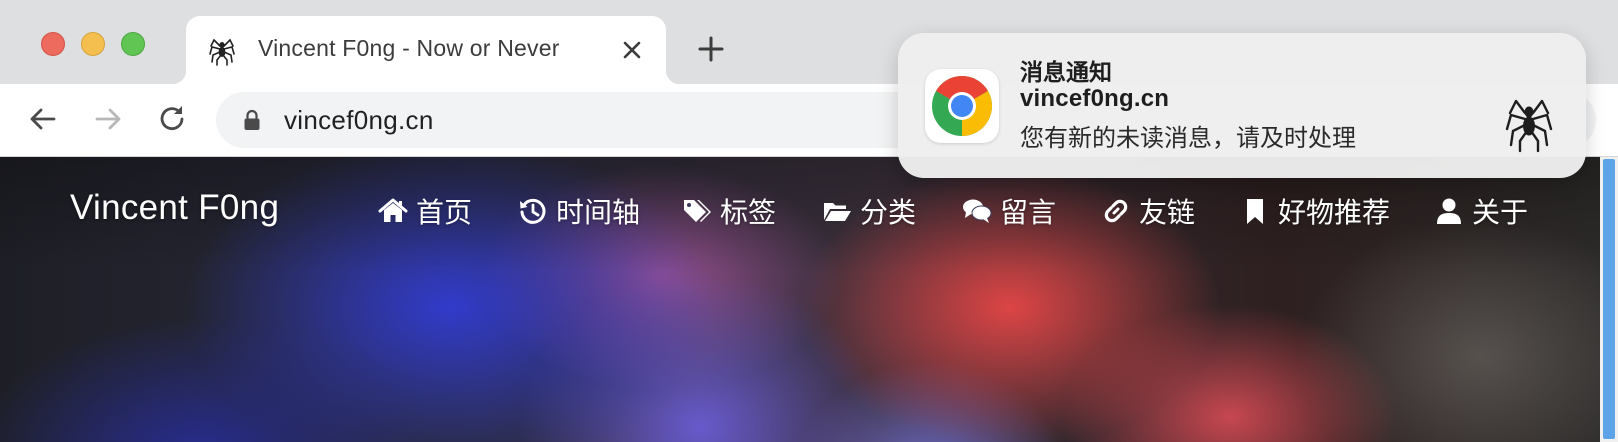  Describe the element at coordinates (393, 210) in the screenshot. I see `home-icon` at that location.